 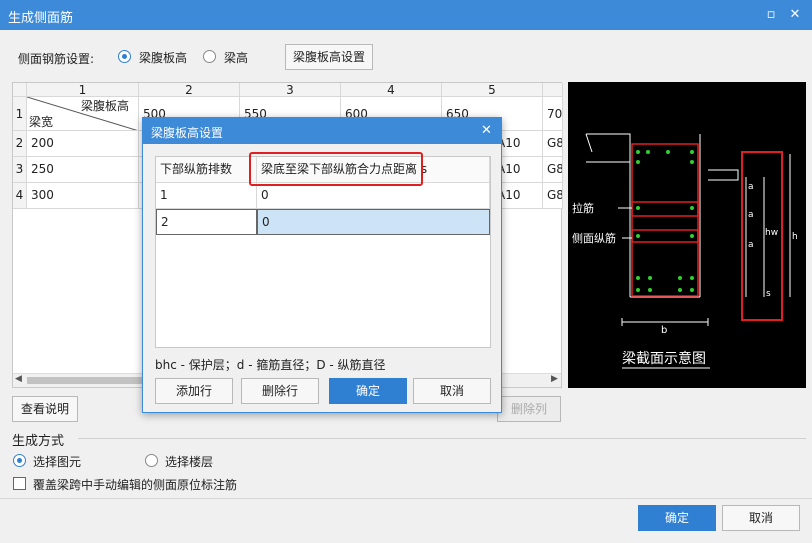 What do you see at coordinates (206, 222) in the screenshot?
I see `dialog-cell: 2` at bounding box center [206, 222].